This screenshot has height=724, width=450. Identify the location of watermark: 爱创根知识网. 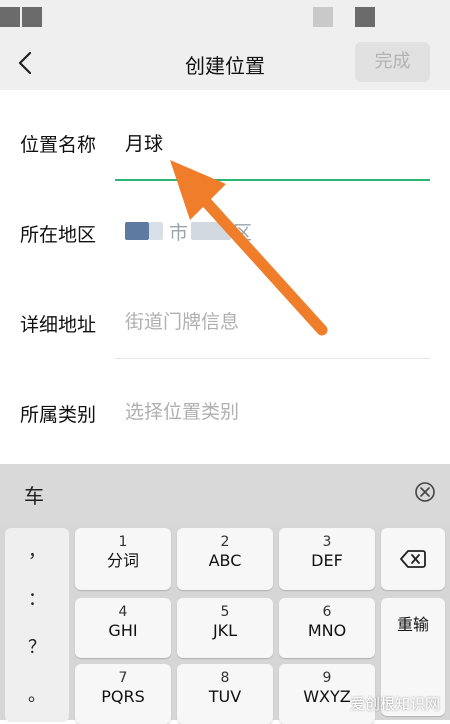
(394, 704).